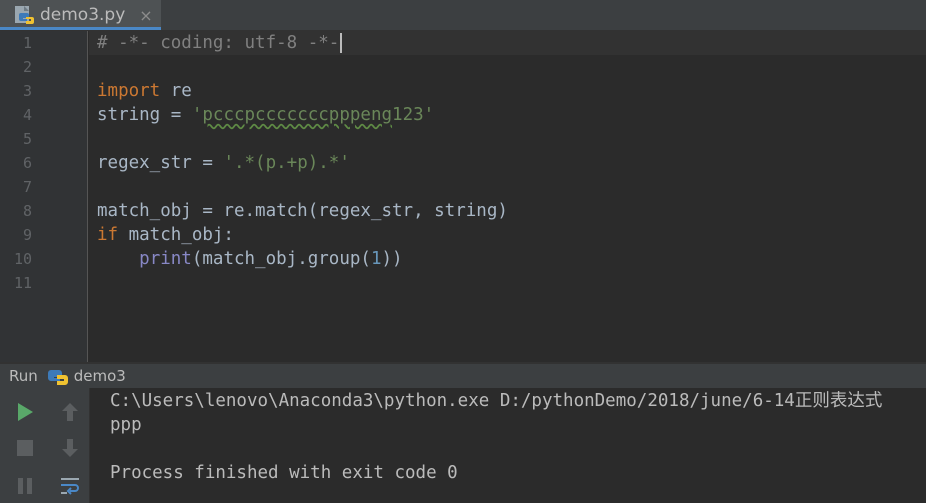 Image resolution: width=926 pixels, height=503 pixels. What do you see at coordinates (145, 15) in the screenshot?
I see `close-tab-icon: ×` at bounding box center [145, 15].